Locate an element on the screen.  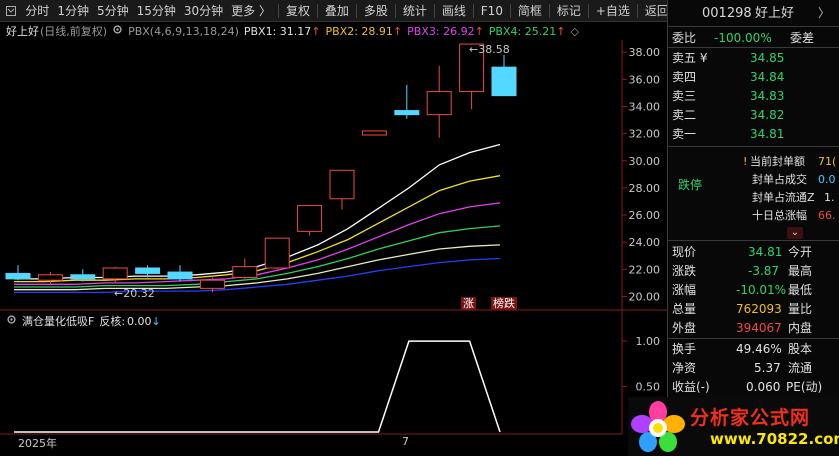
overlay-button: 叠加 is located at coordinates (337, 11).